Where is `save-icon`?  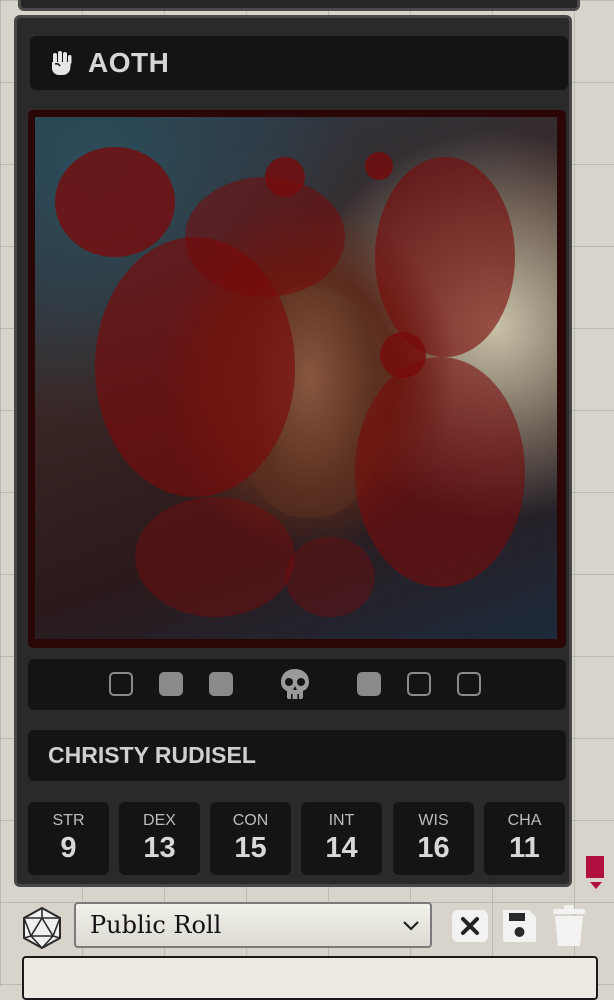
save-icon is located at coordinates (519, 925).